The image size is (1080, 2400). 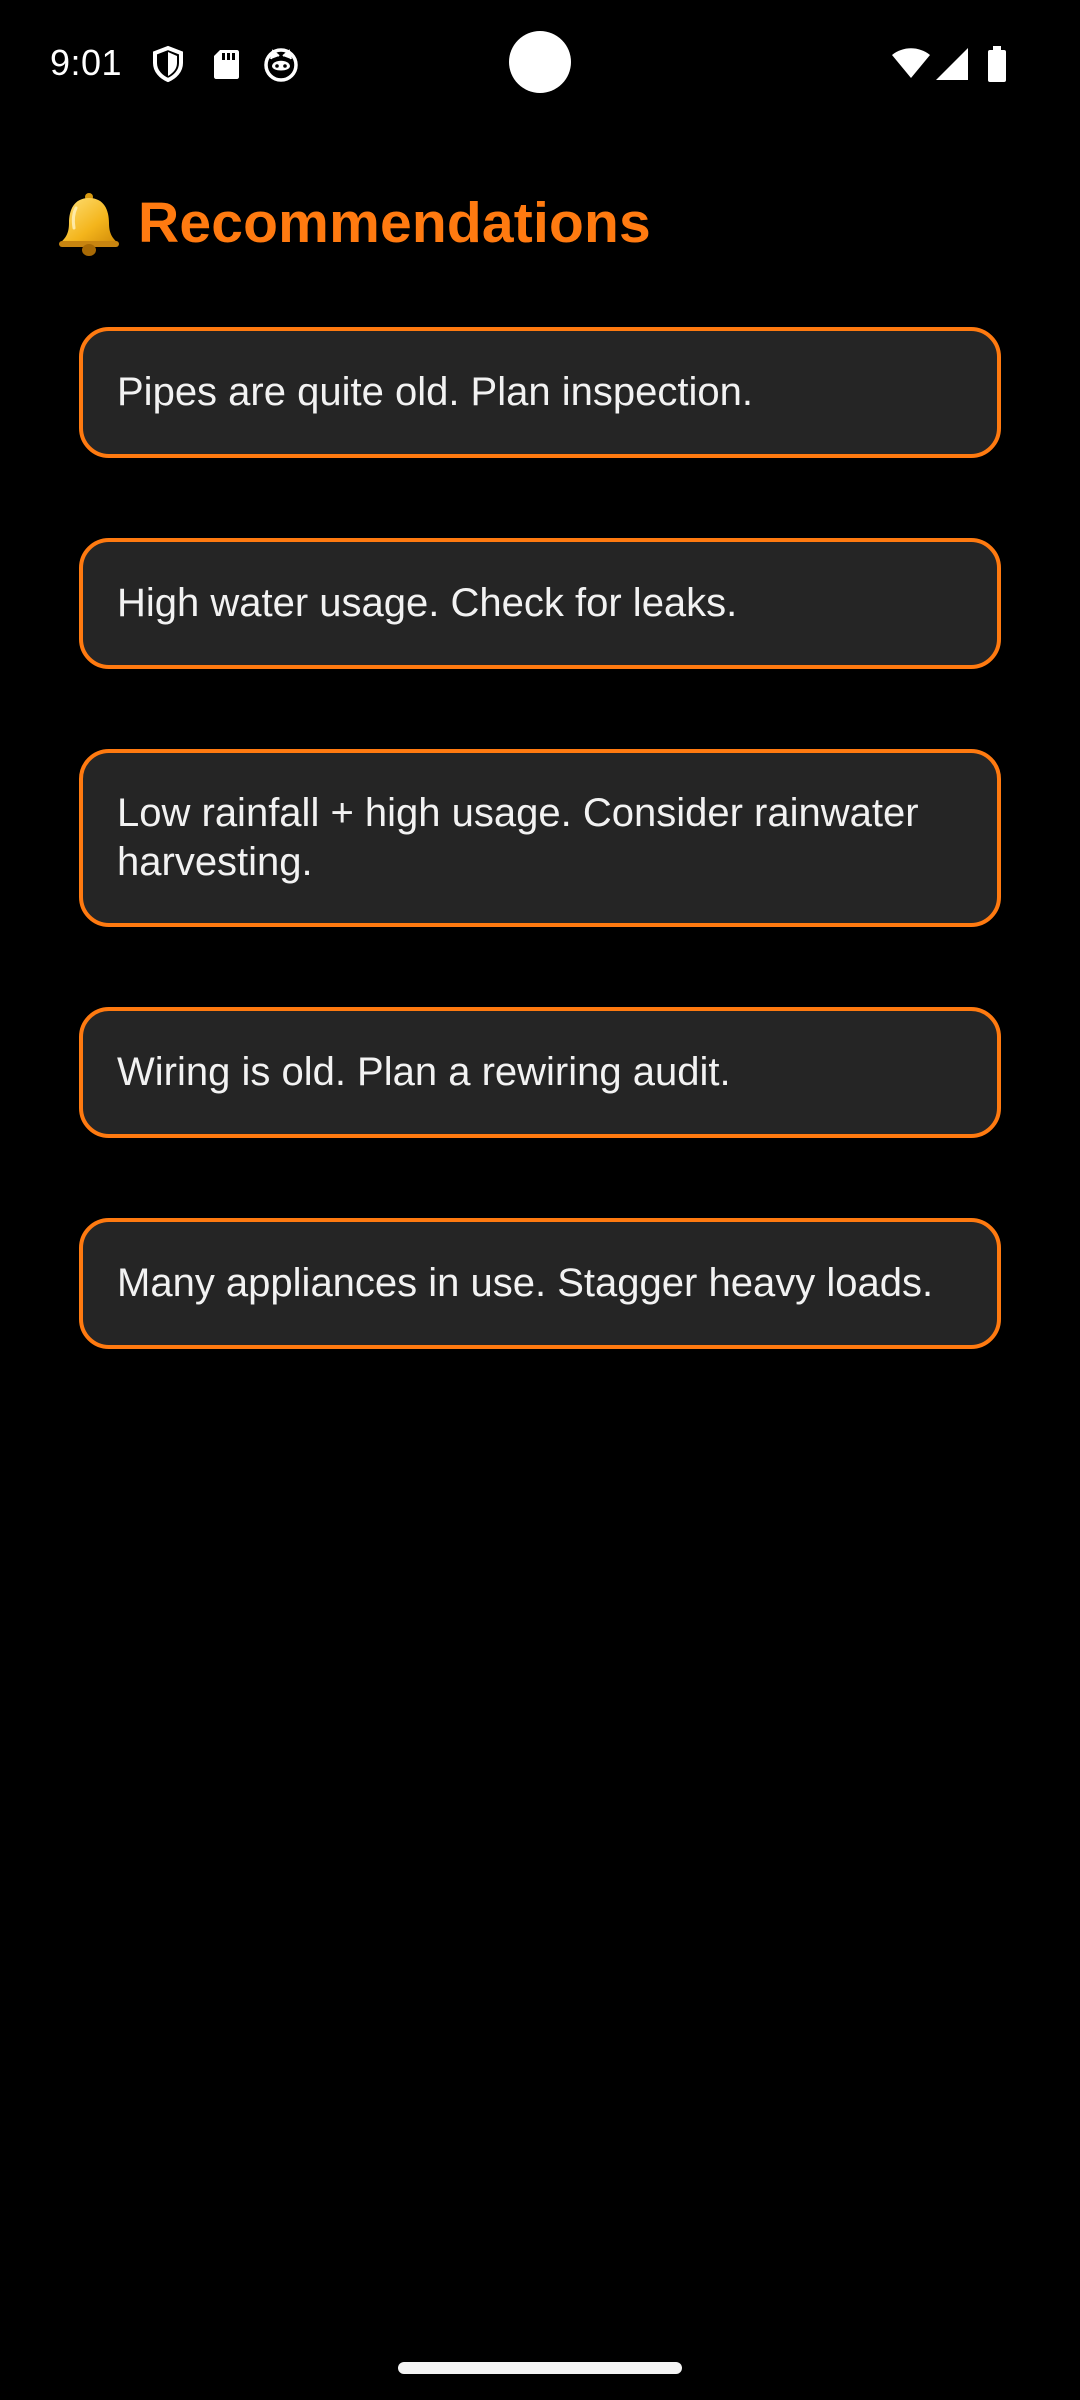 What do you see at coordinates (281, 65) in the screenshot?
I see `cat-face-icon` at bounding box center [281, 65].